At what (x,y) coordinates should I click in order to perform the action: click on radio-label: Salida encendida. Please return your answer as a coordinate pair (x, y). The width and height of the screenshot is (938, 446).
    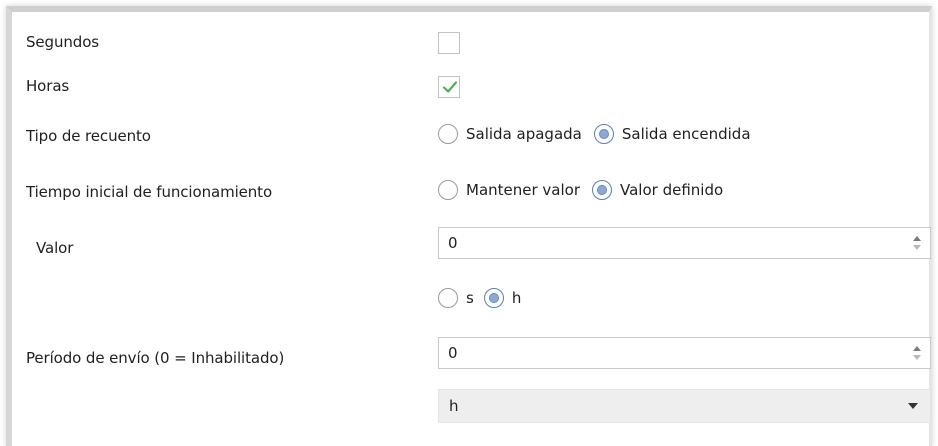
    Looking at the image, I should click on (686, 134).